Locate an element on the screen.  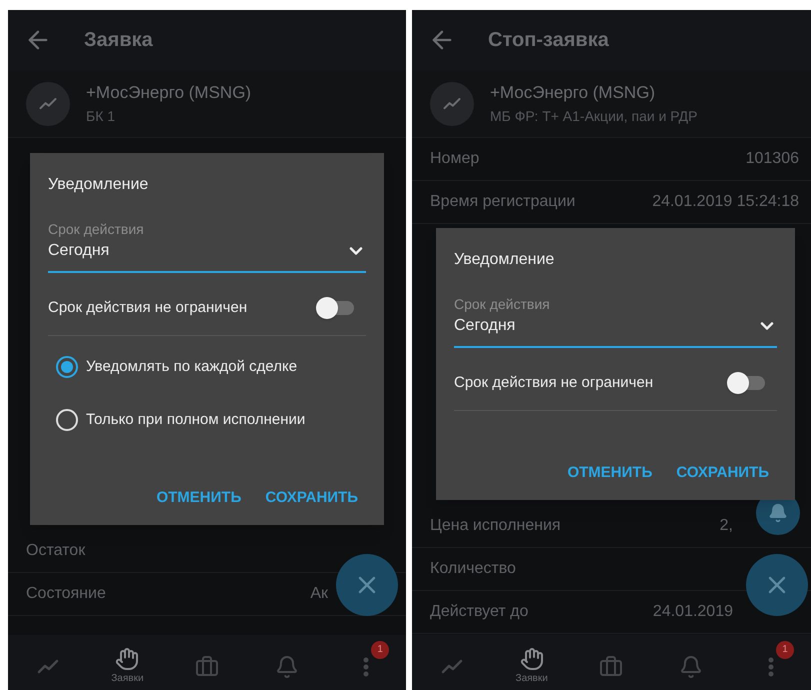
row-label: Цена исполнения is located at coordinates (495, 526).